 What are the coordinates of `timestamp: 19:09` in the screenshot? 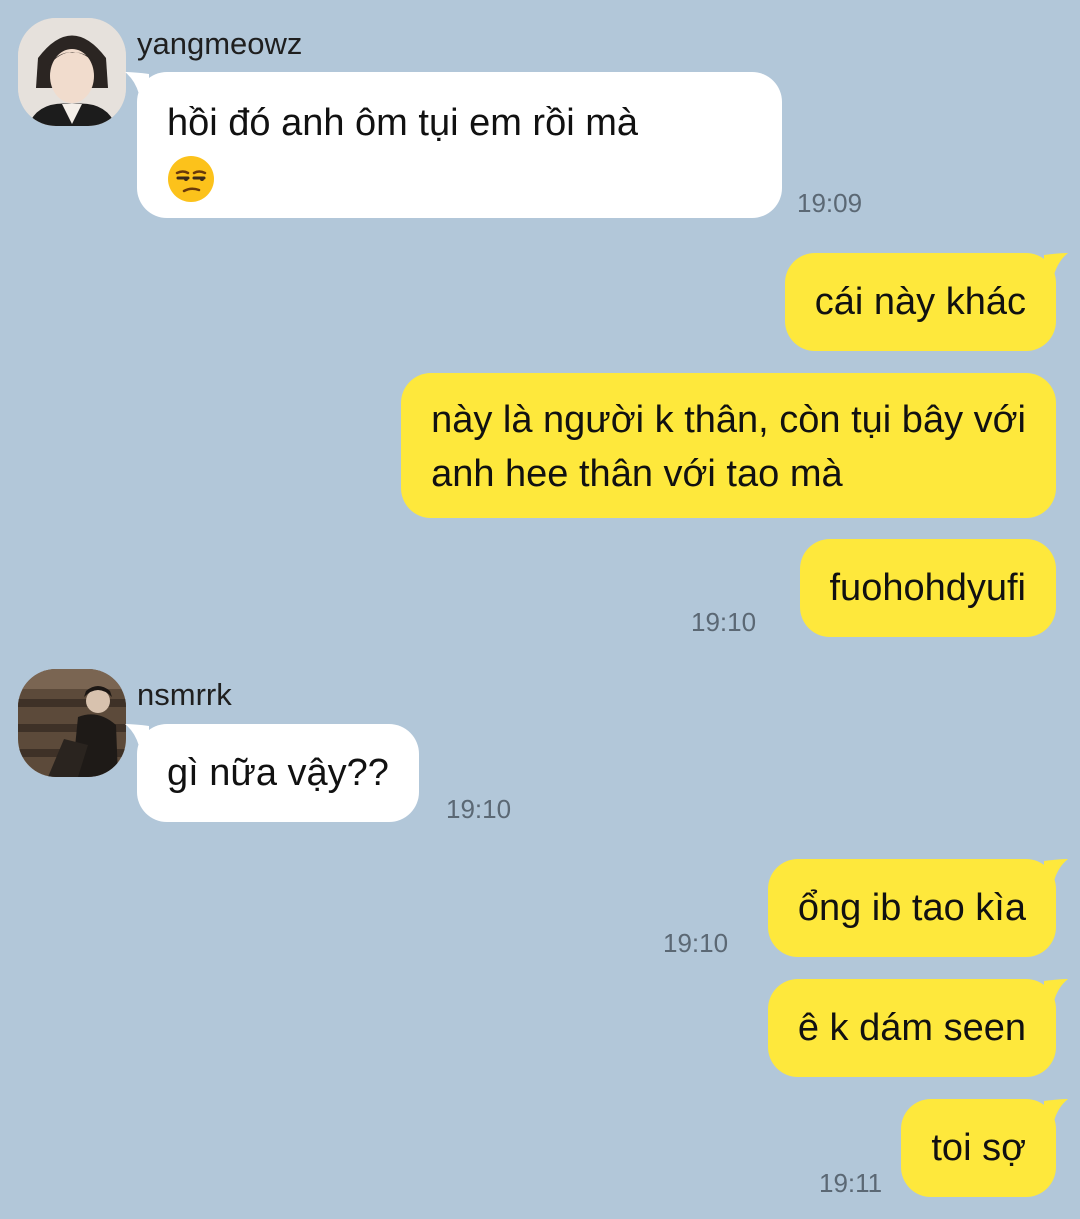 It's located at (830, 203).